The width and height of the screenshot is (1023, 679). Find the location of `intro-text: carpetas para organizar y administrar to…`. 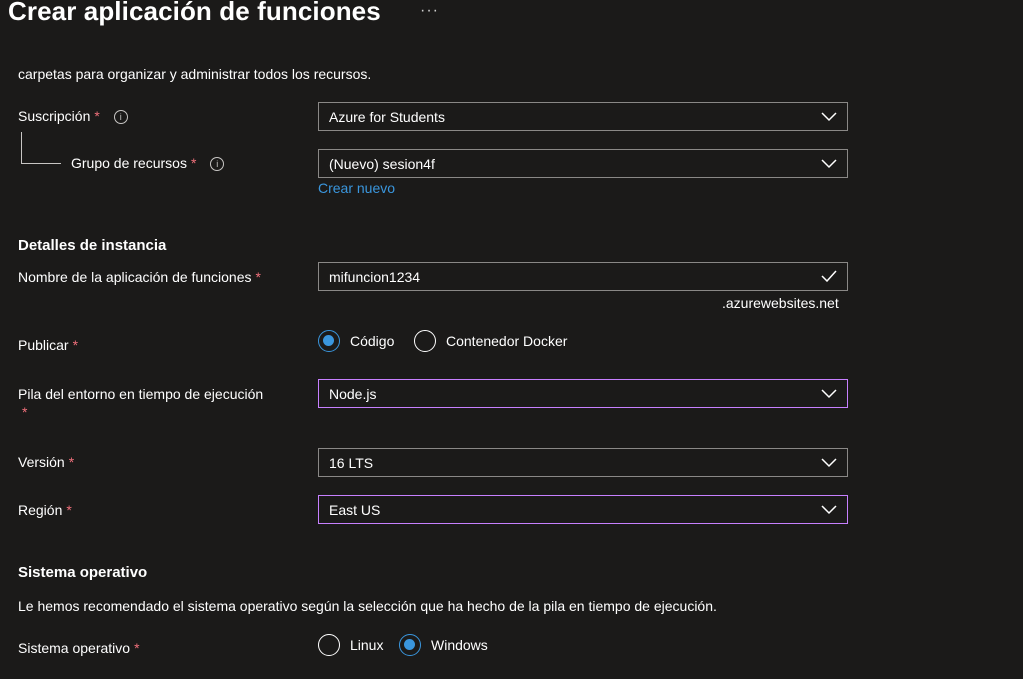

intro-text: carpetas para organizar y administrar to… is located at coordinates (195, 74).